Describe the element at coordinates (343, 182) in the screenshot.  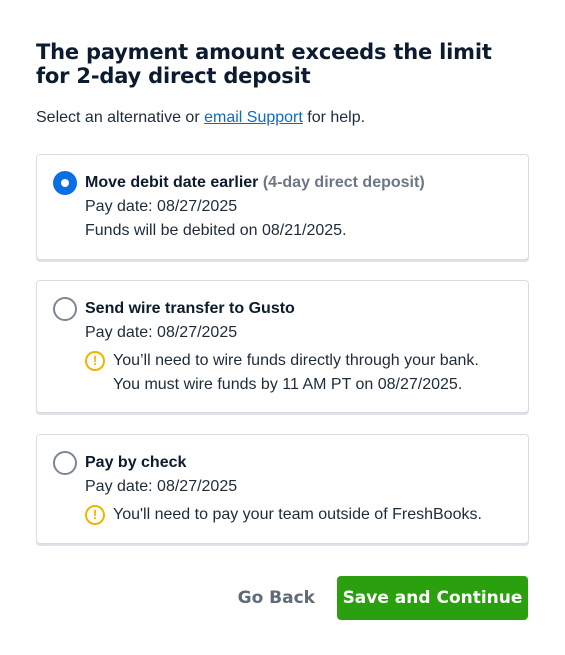
I see `option-title-note: (4-day direct deposit)` at that location.